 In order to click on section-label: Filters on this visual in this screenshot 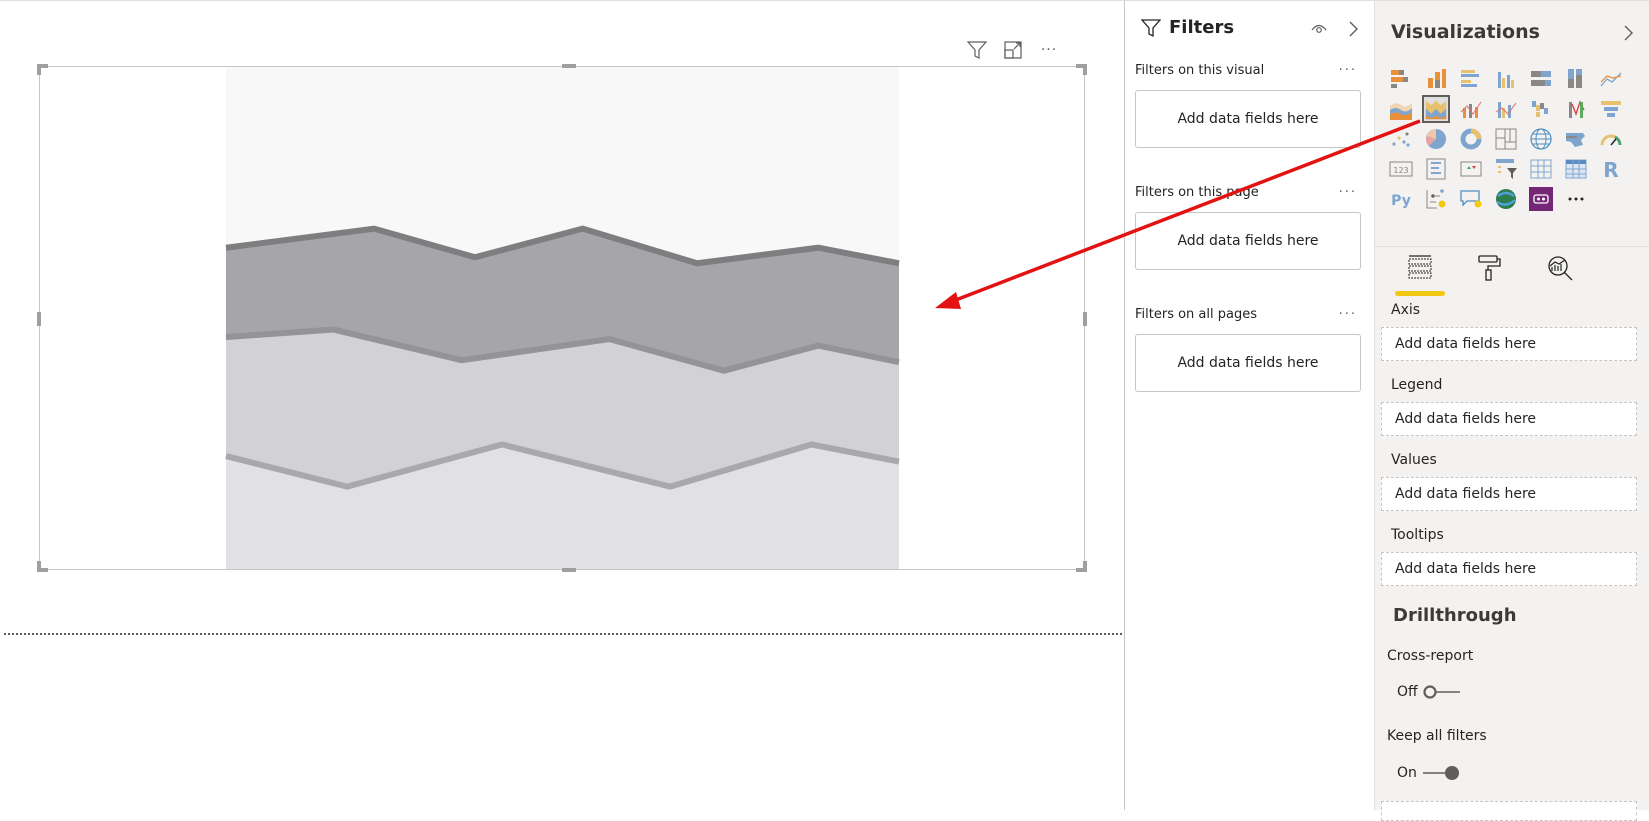, I will do `click(1200, 70)`.